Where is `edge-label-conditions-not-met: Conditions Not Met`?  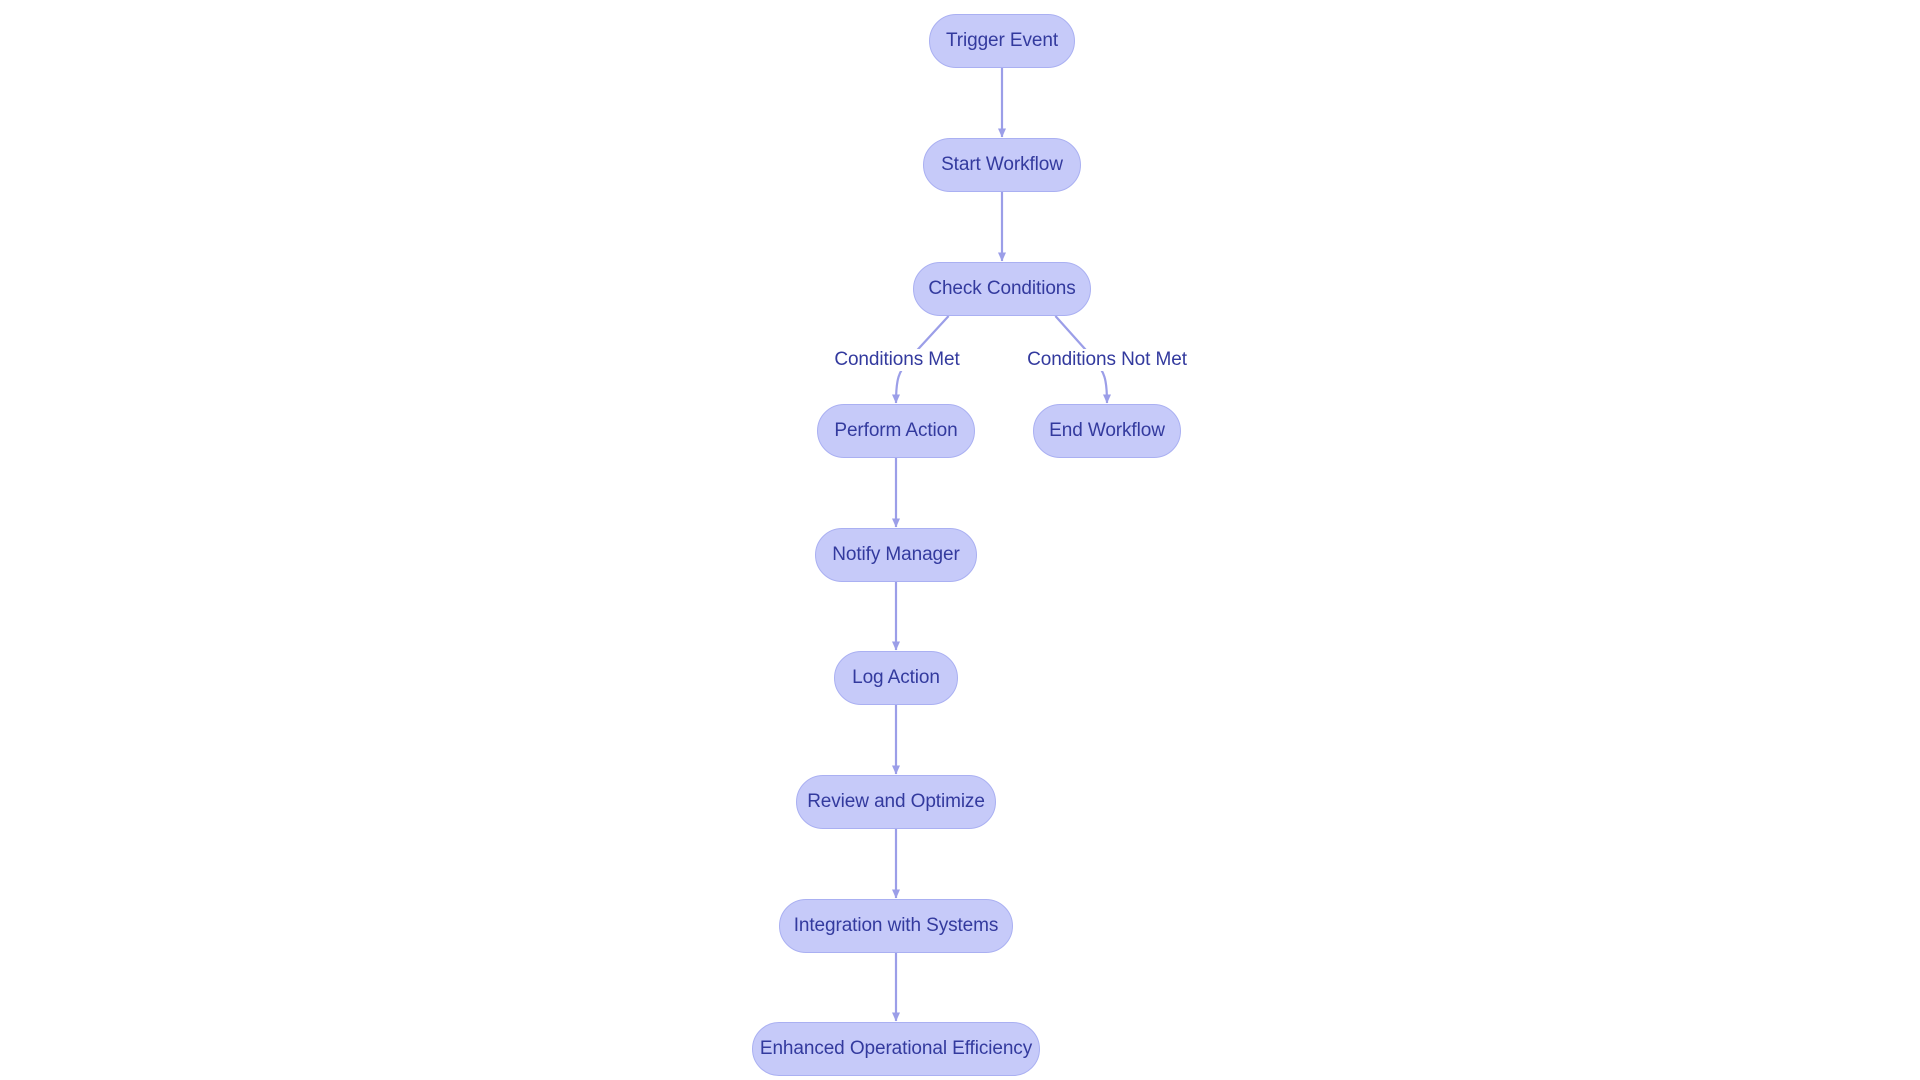
edge-label-conditions-not-met: Conditions Not Met is located at coordinates (1107, 360).